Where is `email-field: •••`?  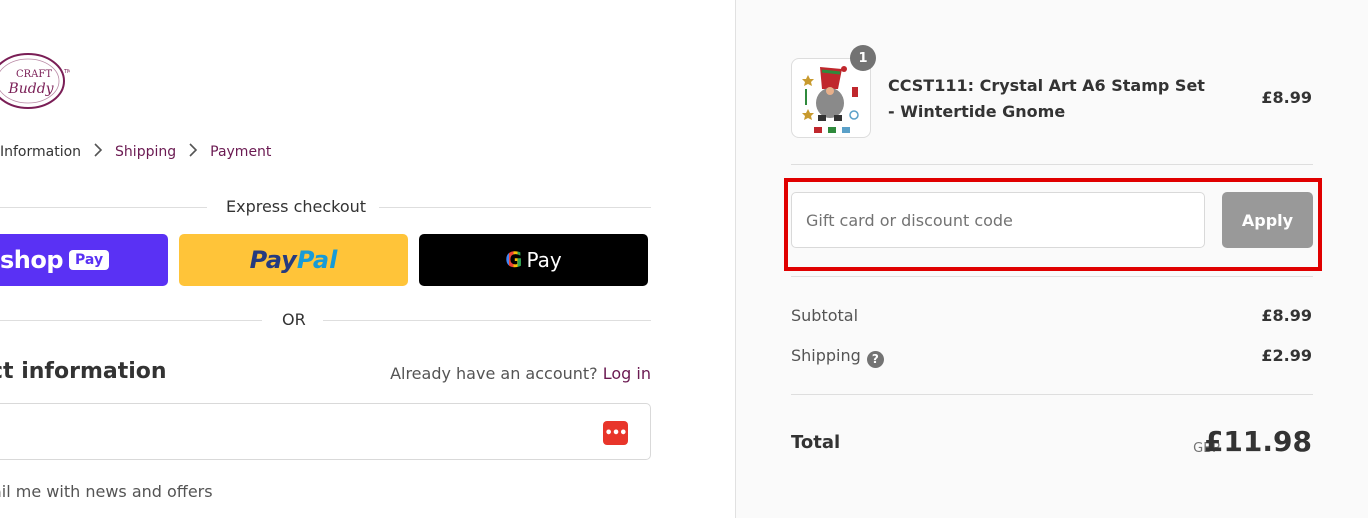 email-field: ••• is located at coordinates (325, 431).